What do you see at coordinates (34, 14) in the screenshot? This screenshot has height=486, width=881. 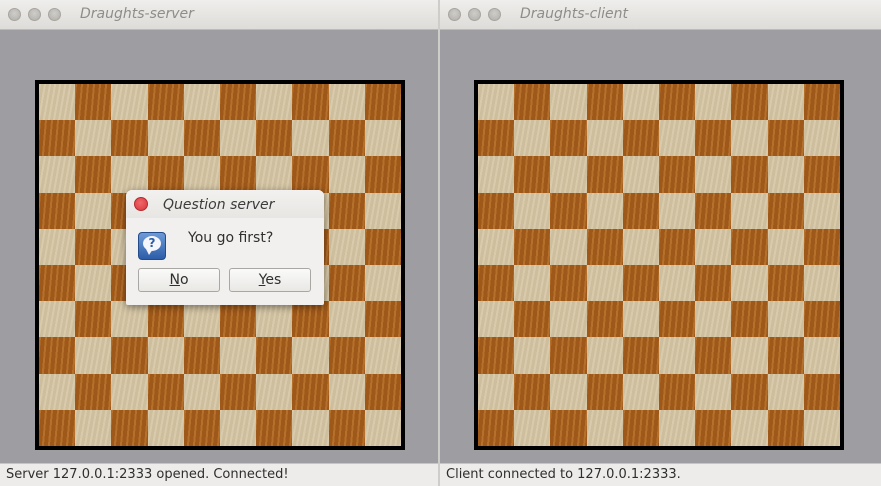 I see `minimize-icon` at bounding box center [34, 14].